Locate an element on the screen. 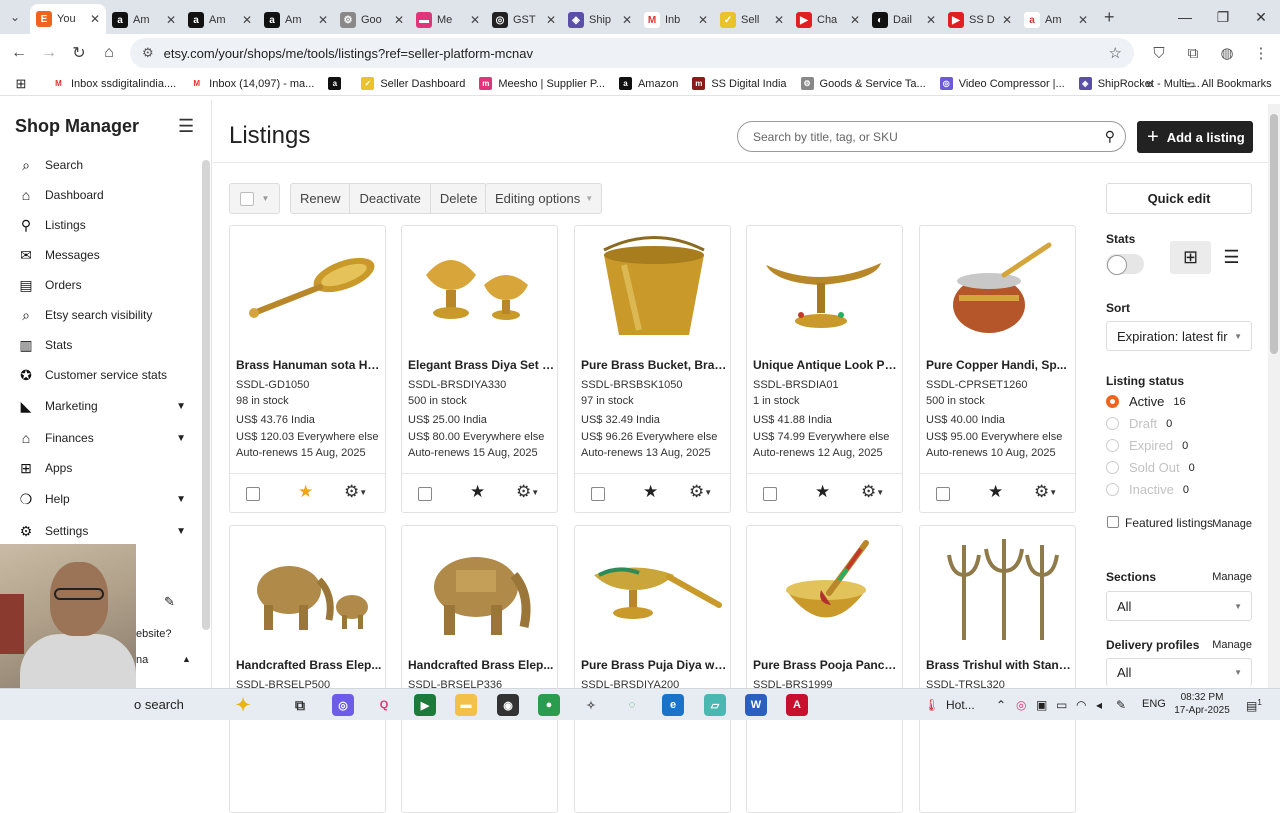  back-icon: ← is located at coordinates (19, 53).